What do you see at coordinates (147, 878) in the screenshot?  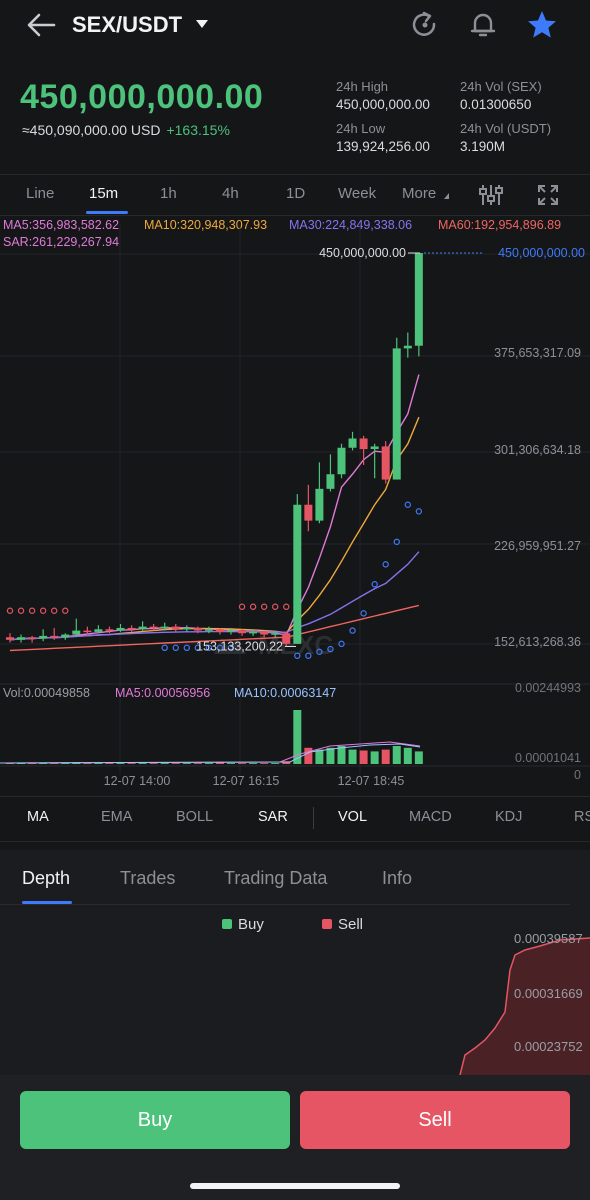 I see `tab-trades: Trades` at bounding box center [147, 878].